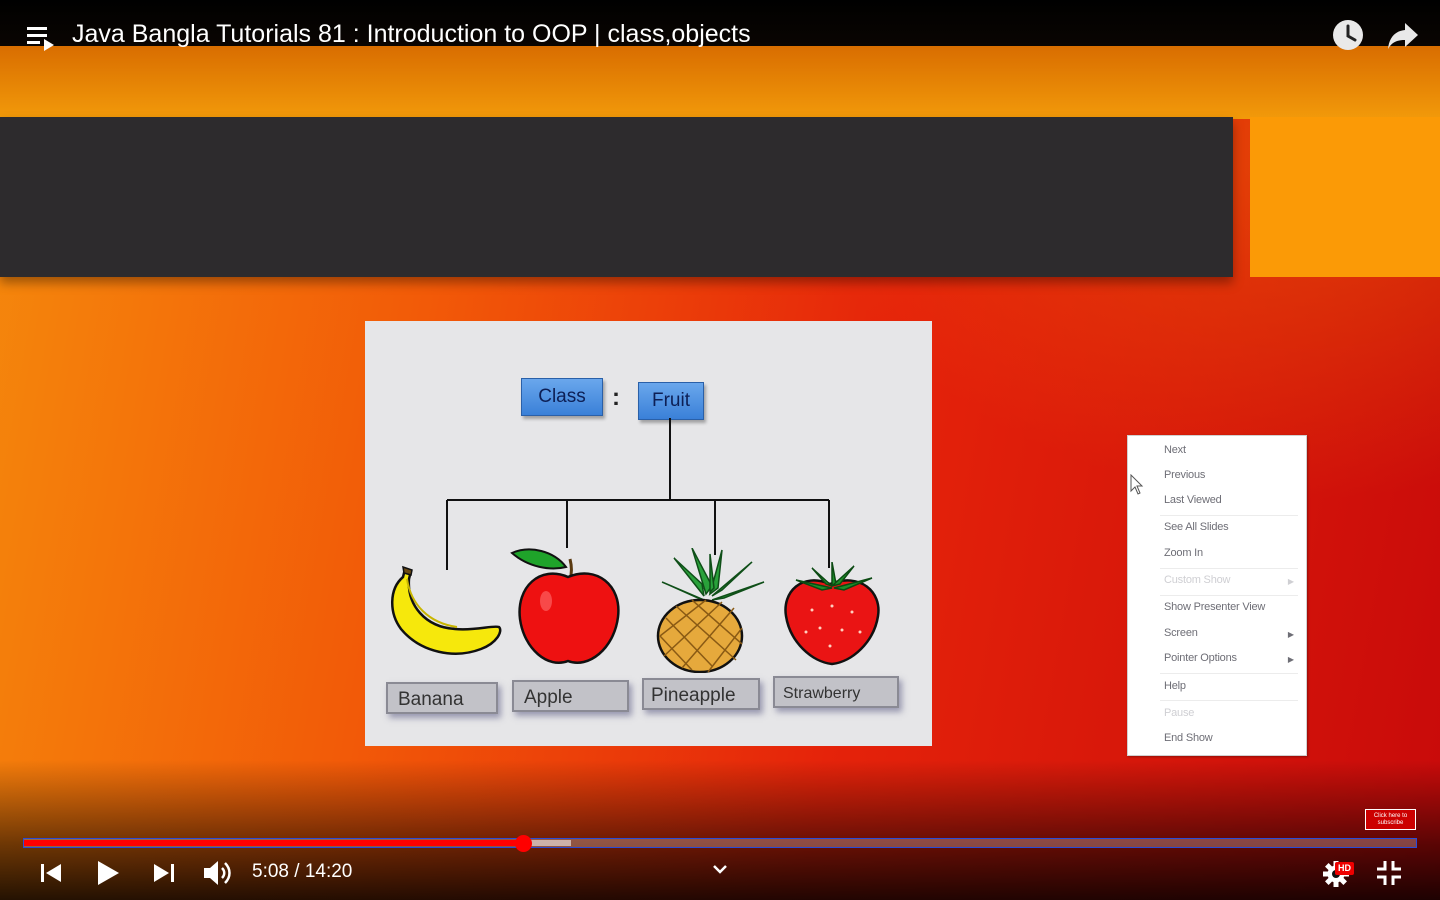 Image resolution: width=1440 pixels, height=900 pixels. I want to click on fruit-root-label: Fruit, so click(671, 401).